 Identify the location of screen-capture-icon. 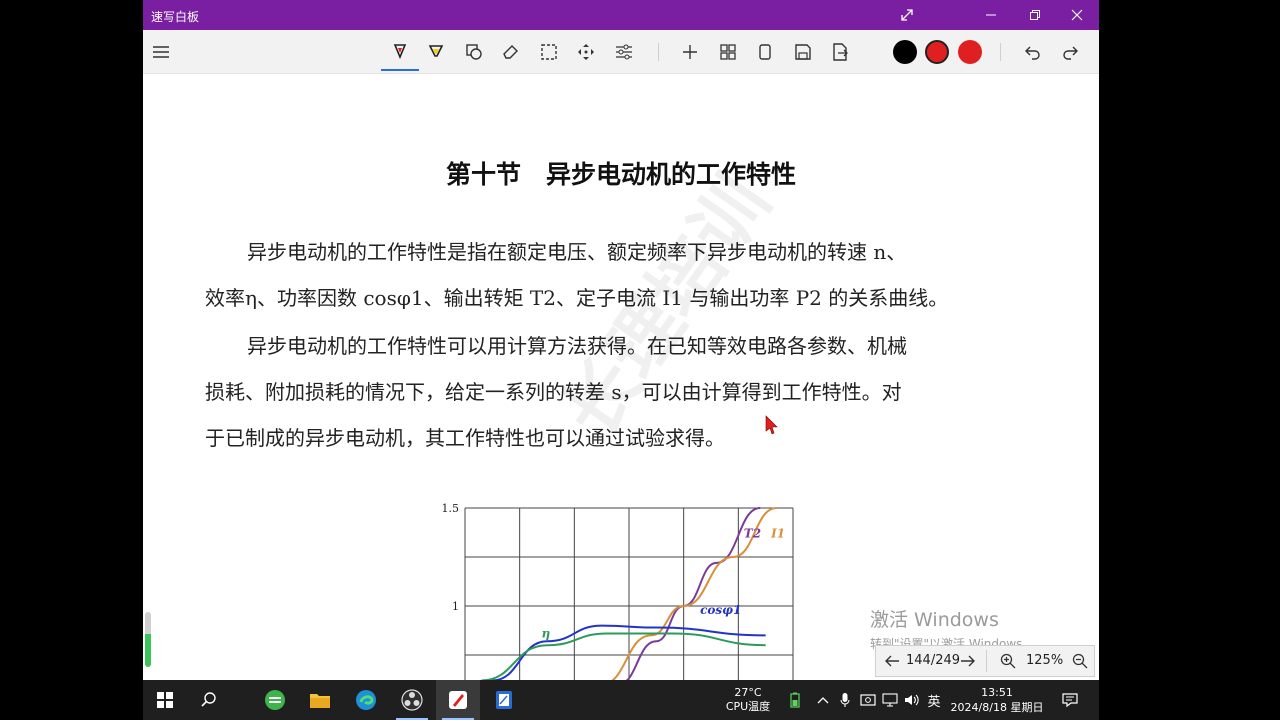
(868, 700).